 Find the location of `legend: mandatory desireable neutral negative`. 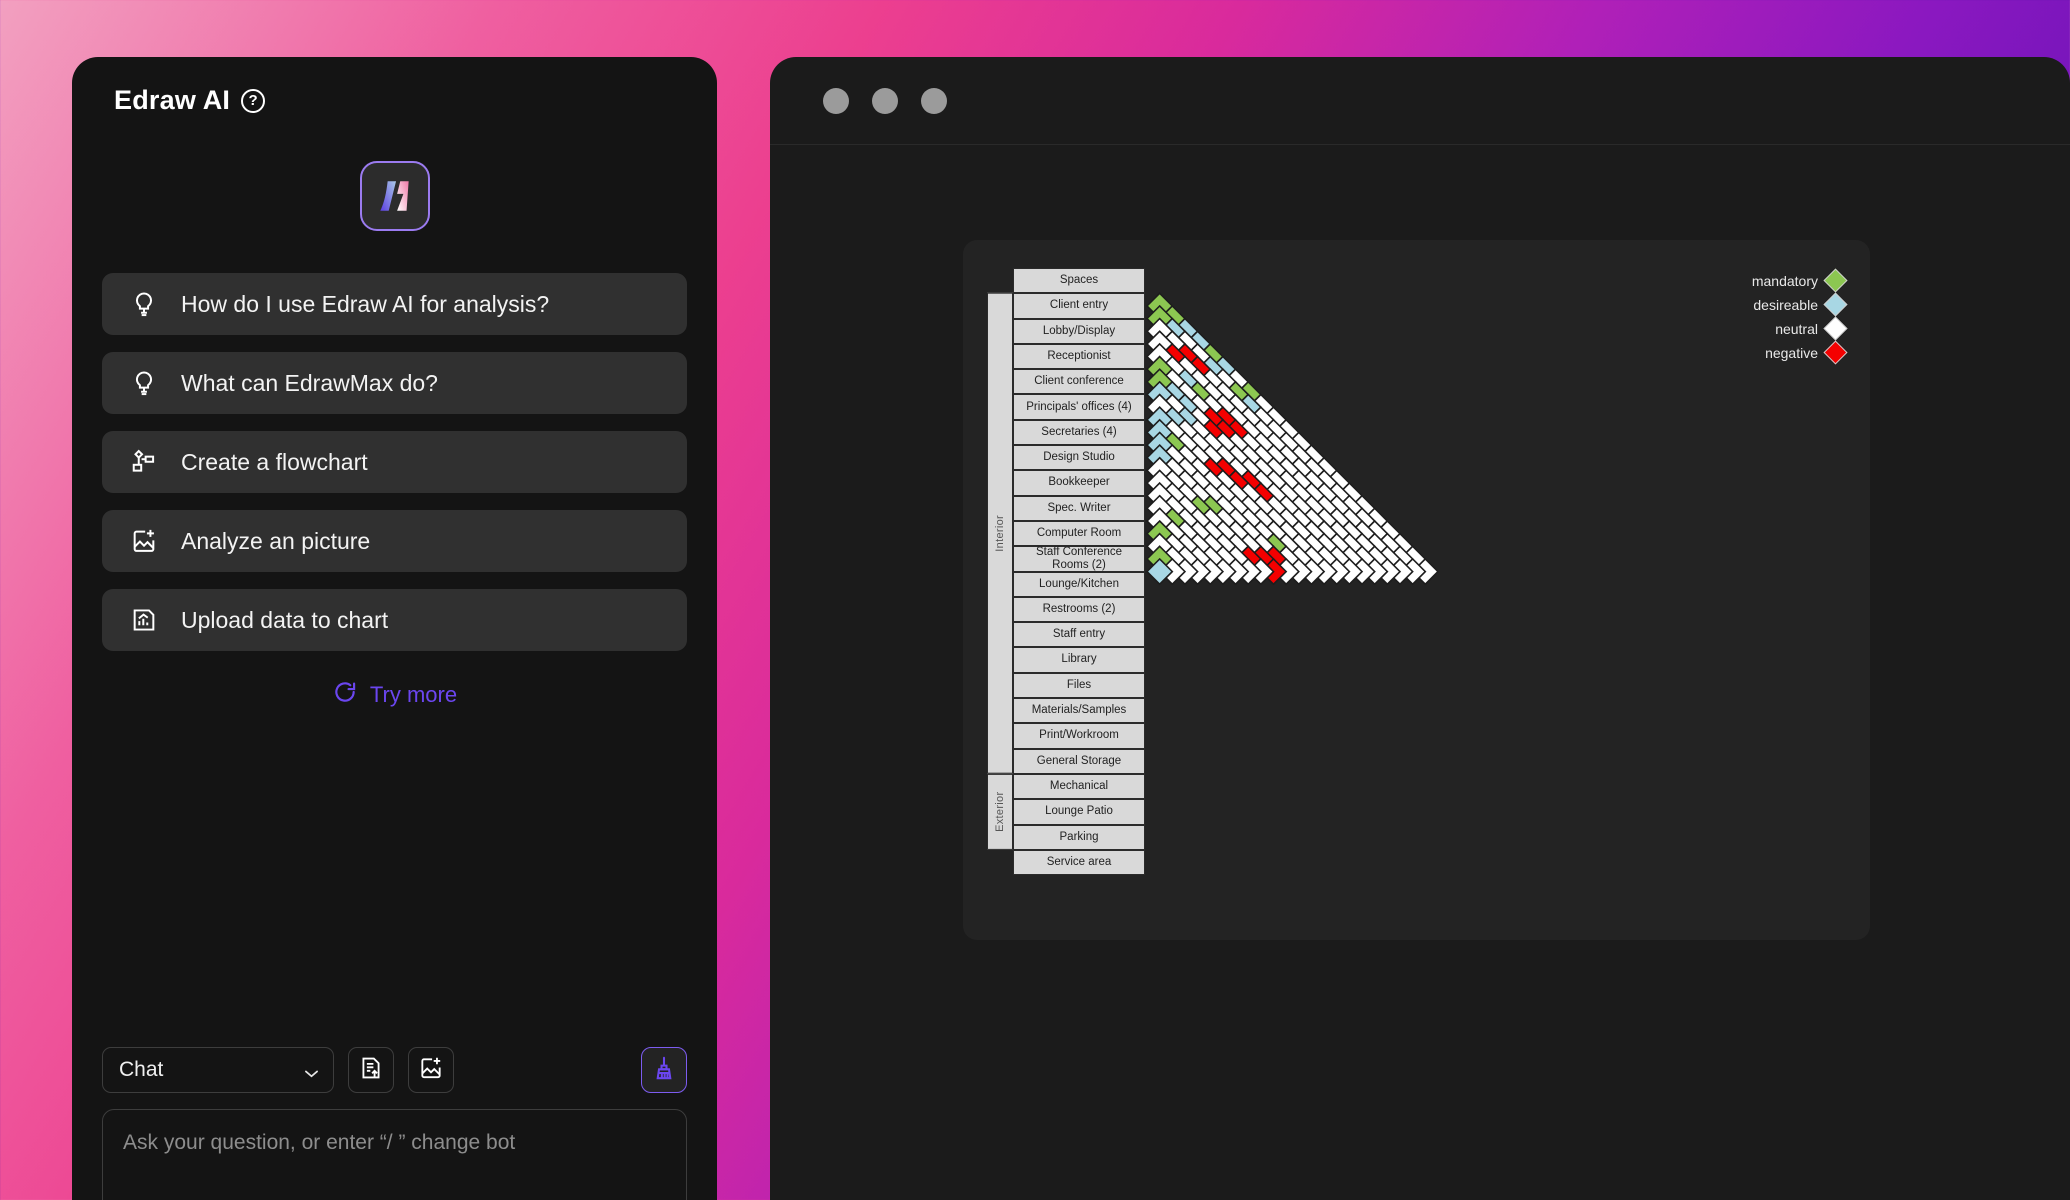

legend: mandatory desireable neutral negative is located at coordinates (1799, 316).